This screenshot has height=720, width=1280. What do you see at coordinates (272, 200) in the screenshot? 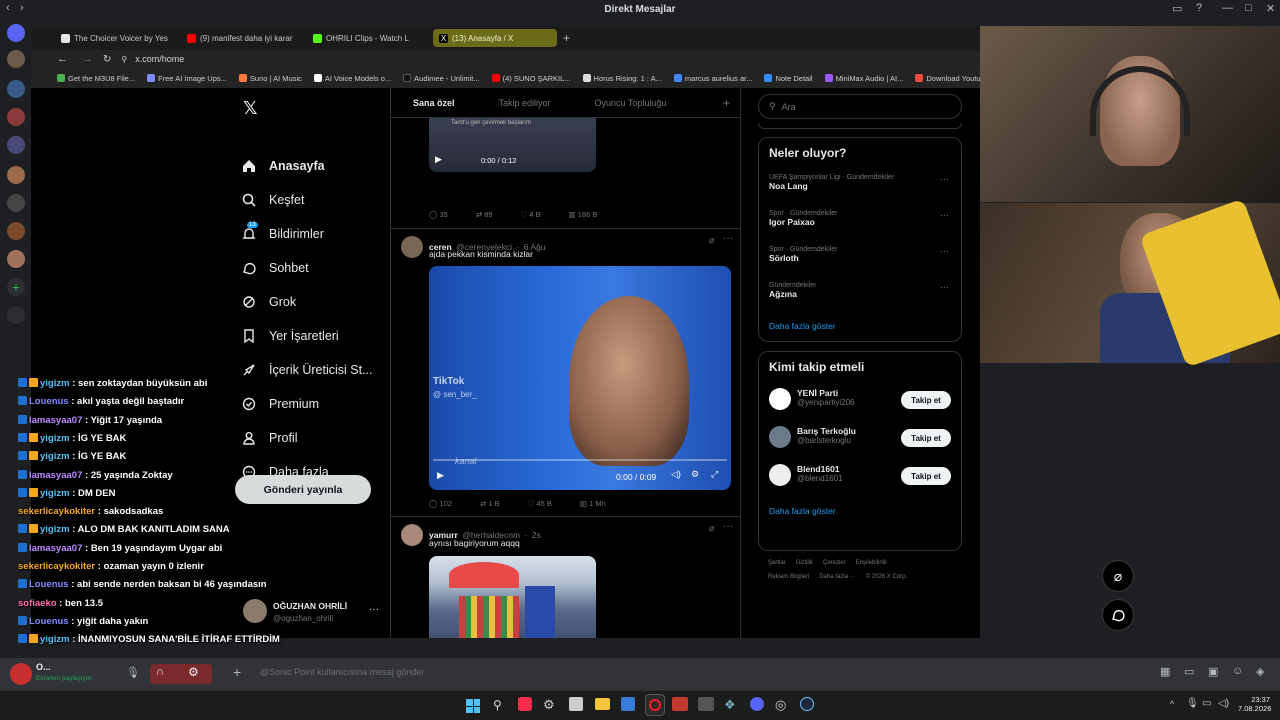
I see `nav-explore: Keşfet` at bounding box center [272, 200].